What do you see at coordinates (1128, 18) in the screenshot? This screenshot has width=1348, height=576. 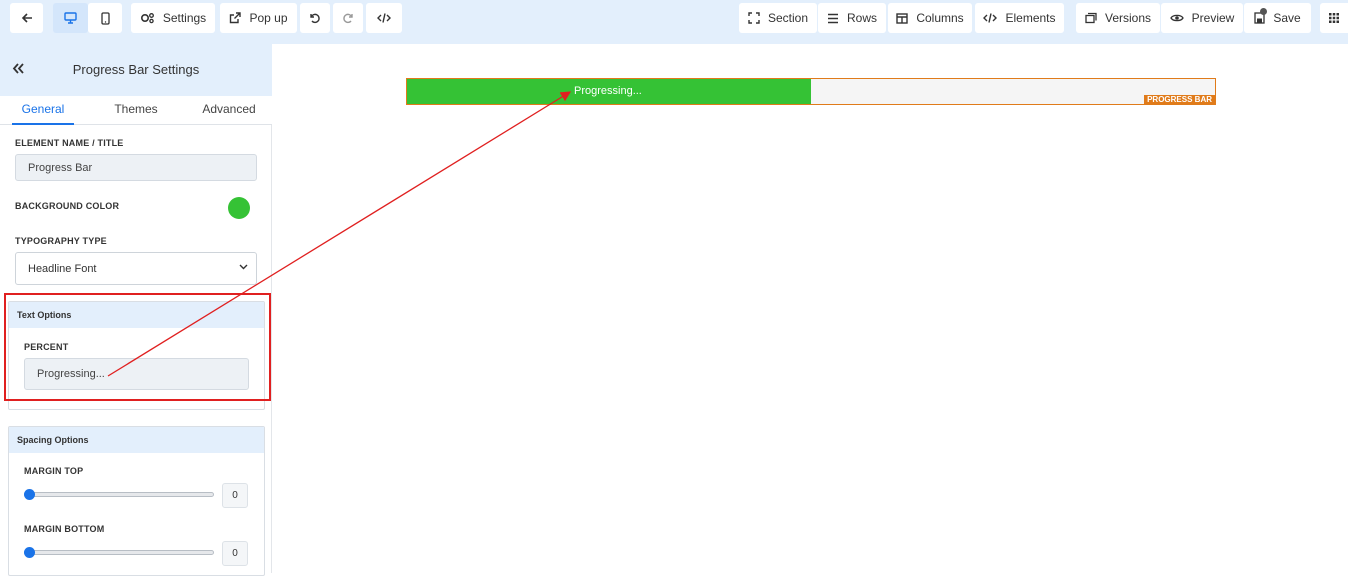 I see `versions-label: Versions` at bounding box center [1128, 18].